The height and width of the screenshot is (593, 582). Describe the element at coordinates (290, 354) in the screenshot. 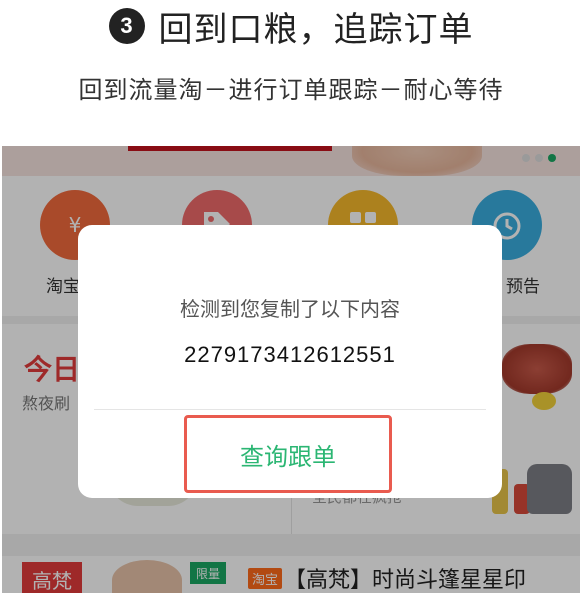

I see `copied-order-code: 2279173412612551` at that location.